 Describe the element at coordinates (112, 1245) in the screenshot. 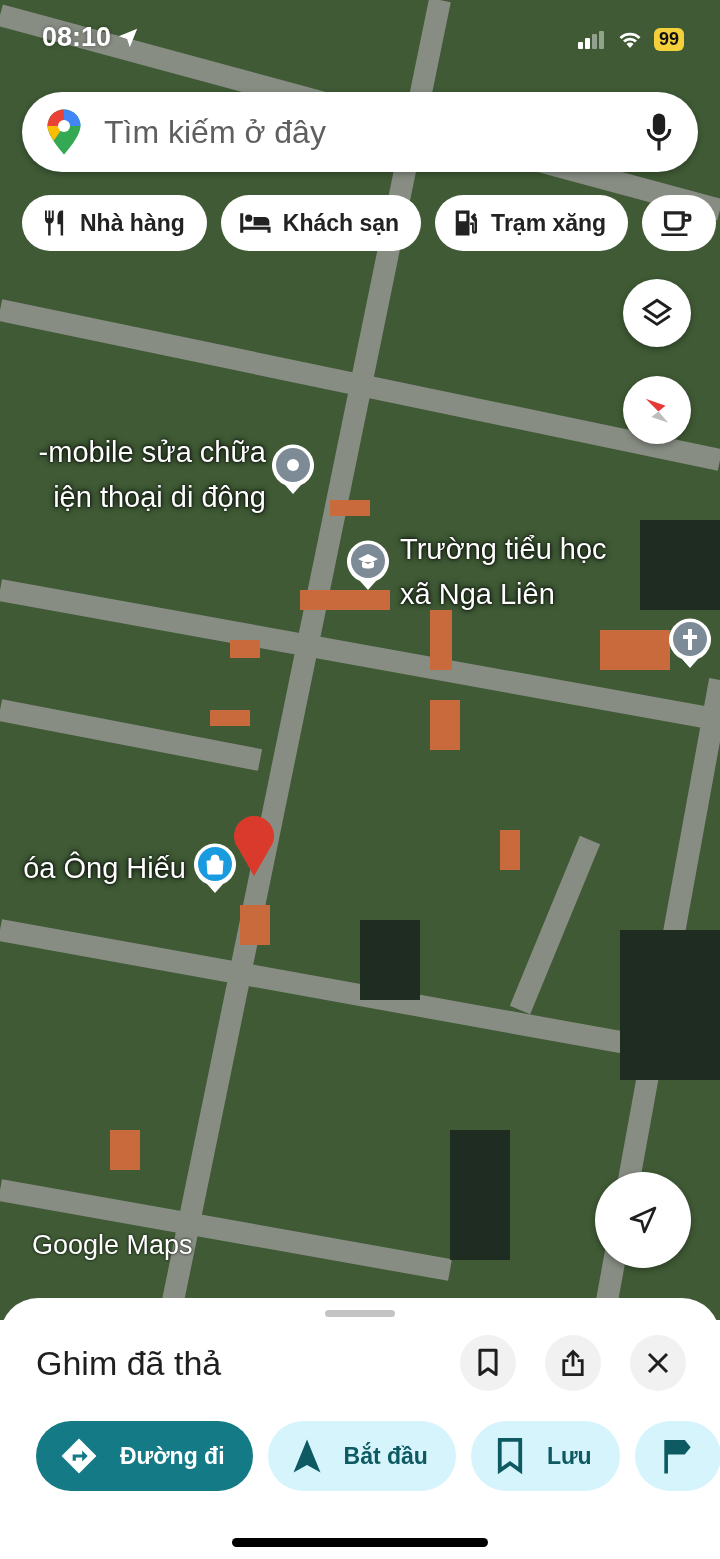

I see `map-attribution: Google Maps` at that location.